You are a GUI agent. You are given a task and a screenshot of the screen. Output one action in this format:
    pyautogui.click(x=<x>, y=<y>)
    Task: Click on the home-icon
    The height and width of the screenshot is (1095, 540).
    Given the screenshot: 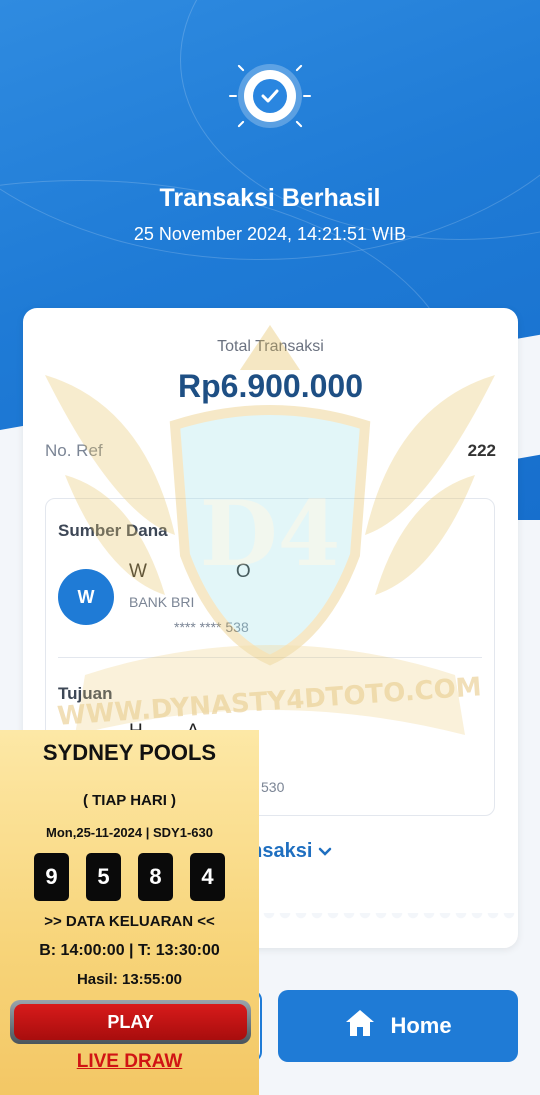 What is the action you would take?
    pyautogui.click(x=360, y=1026)
    